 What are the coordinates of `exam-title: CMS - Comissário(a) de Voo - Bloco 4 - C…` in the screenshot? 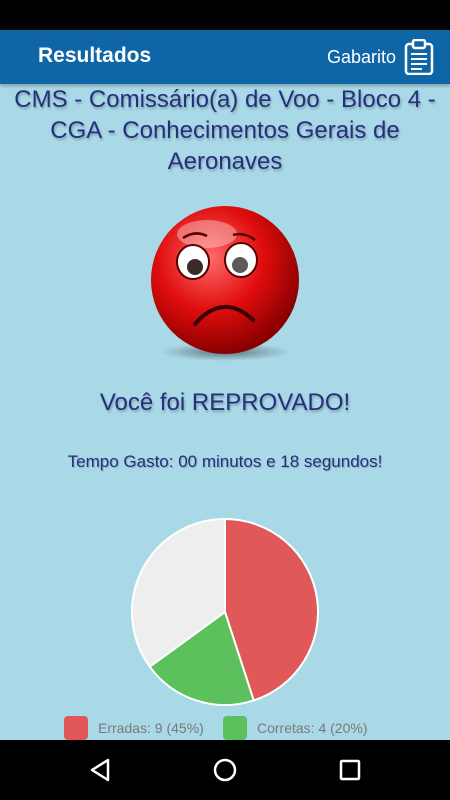 It's located at (225, 130).